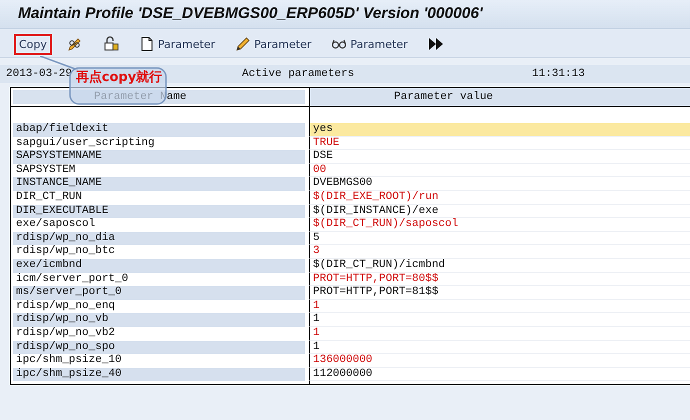 The image size is (690, 420). I want to click on parameter-name-cell-text: ipc/shm_psize_10, so click(69, 361).